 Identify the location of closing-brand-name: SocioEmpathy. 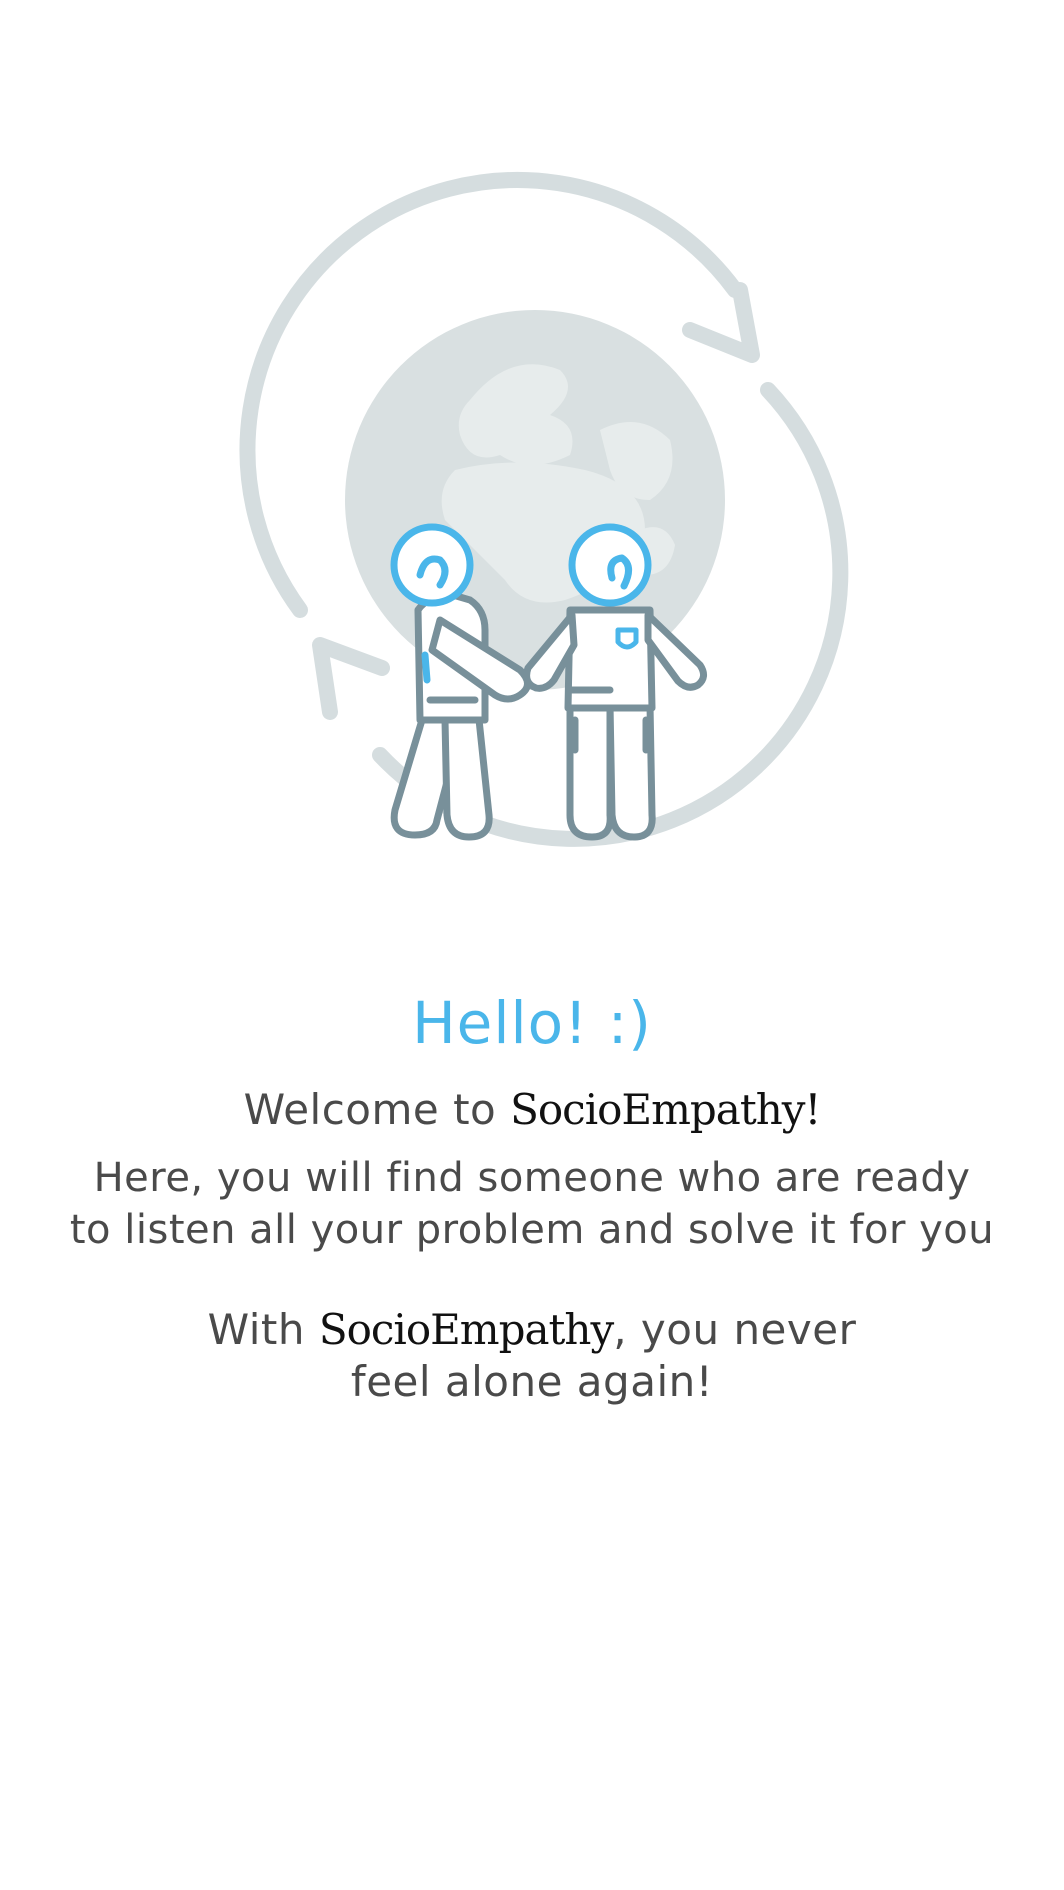
(466, 1329).